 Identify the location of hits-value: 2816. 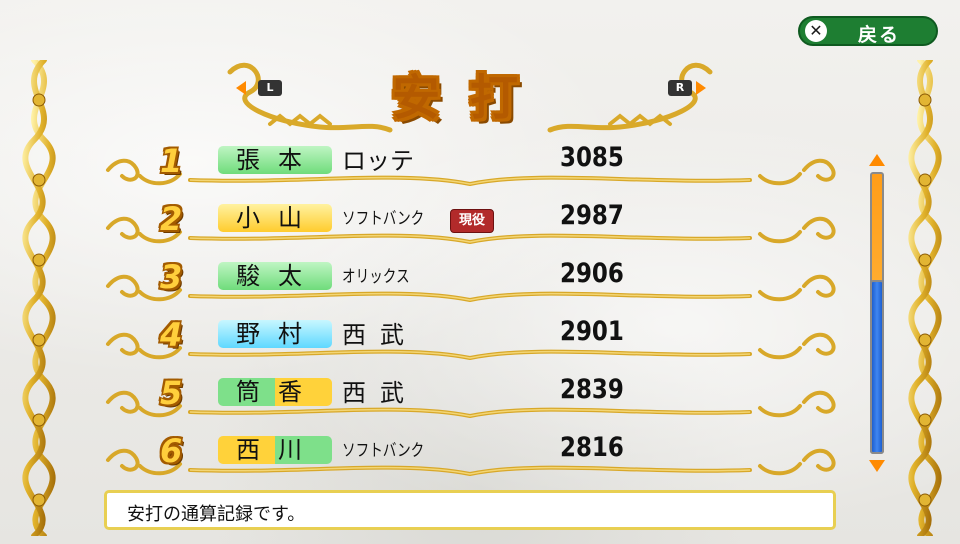
(592, 447).